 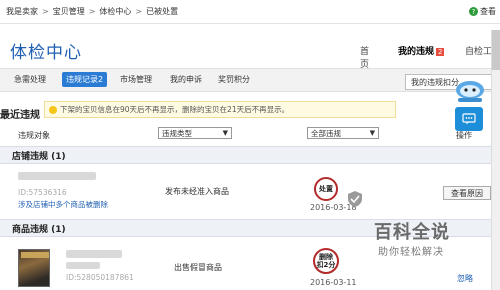 What do you see at coordinates (34, 135) in the screenshot?
I see `violation-object-label: 违规对象` at bounding box center [34, 135].